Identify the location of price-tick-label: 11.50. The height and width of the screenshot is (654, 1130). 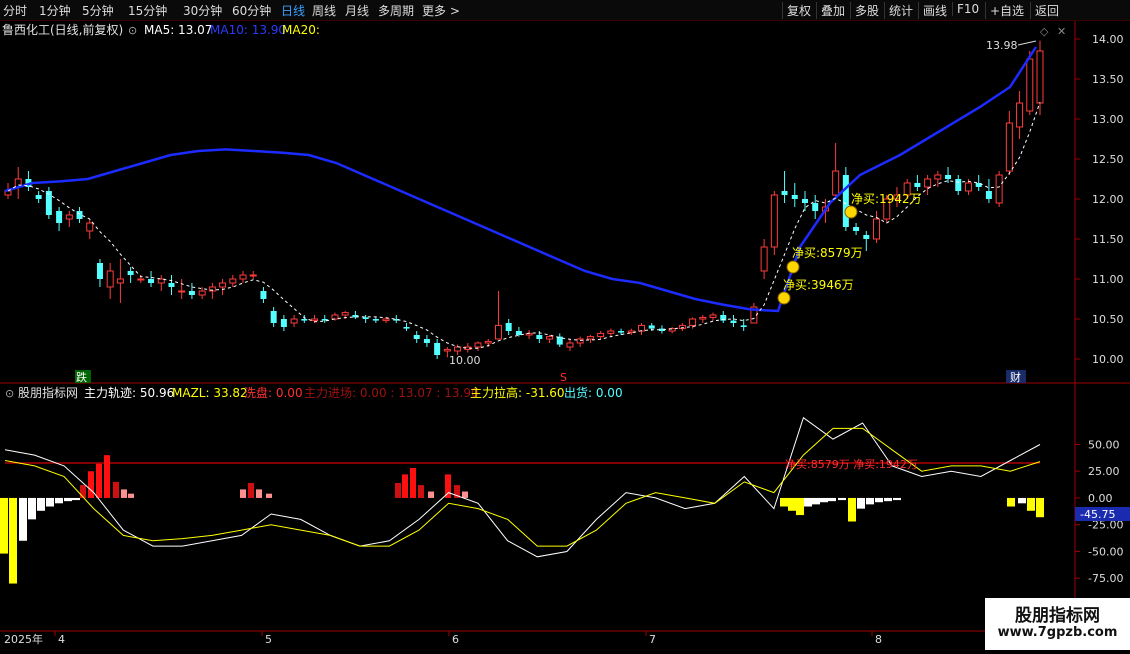
(1108, 239).